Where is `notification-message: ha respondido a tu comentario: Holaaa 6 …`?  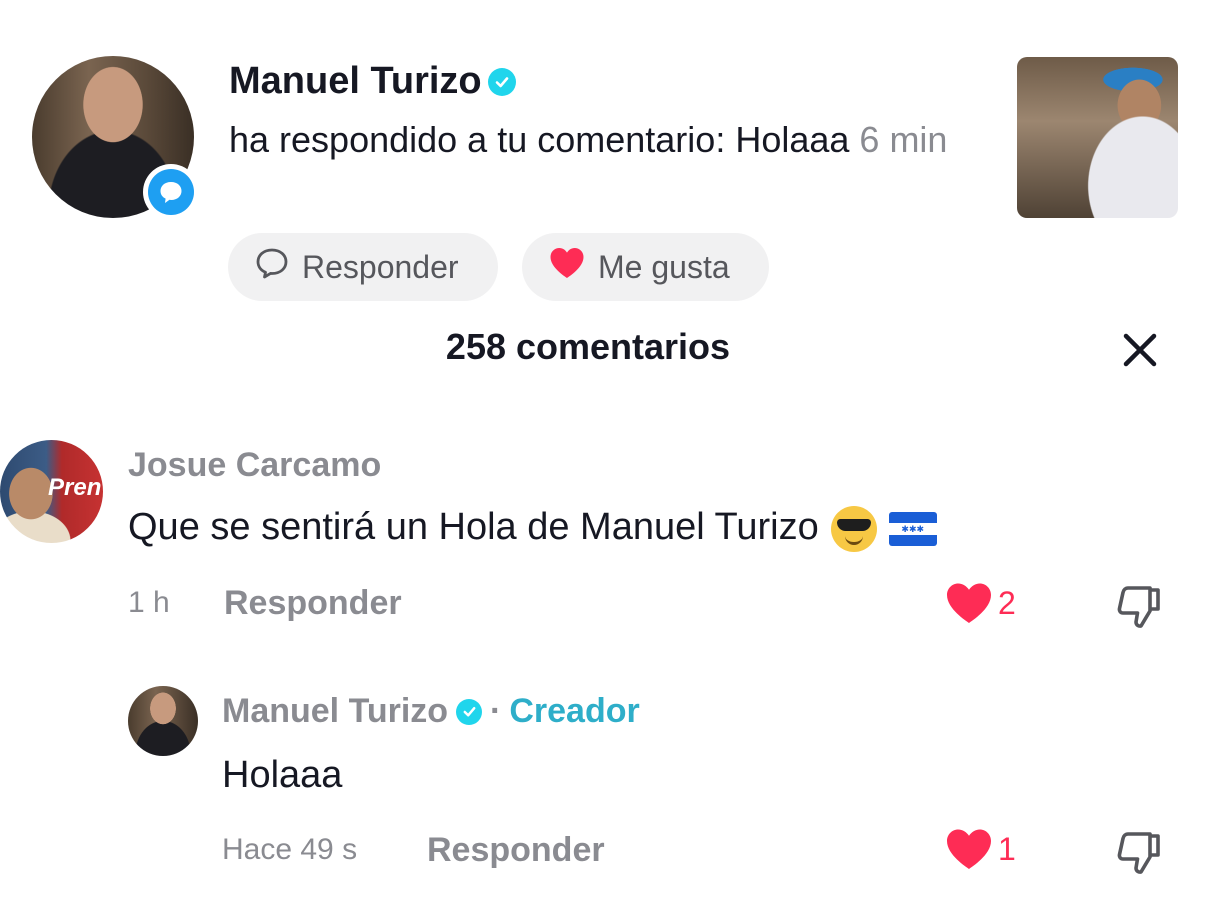
notification-message: ha respondido a tu comentario: Holaaa 6 … is located at coordinates (614, 140).